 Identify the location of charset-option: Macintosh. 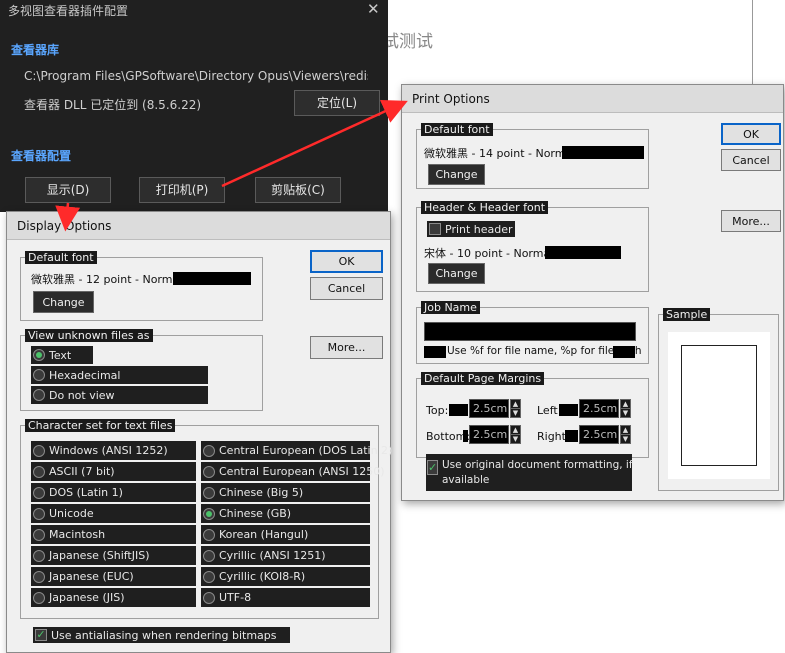
(113, 534).